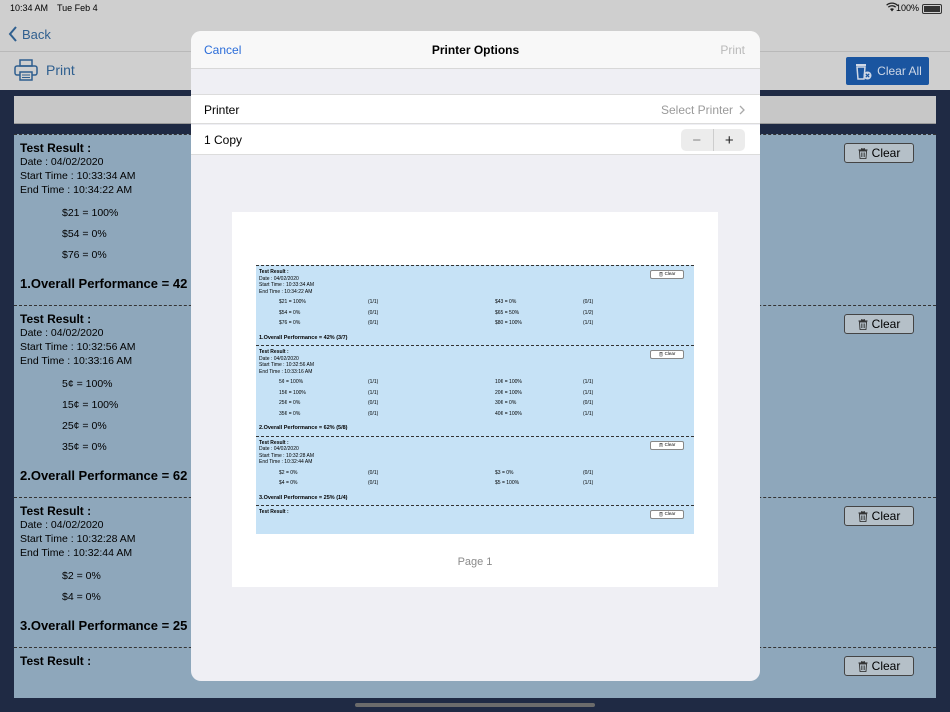 The height and width of the screenshot is (712, 950). Describe the element at coordinates (696, 110) in the screenshot. I see `printer-value: Select Printer` at that location.